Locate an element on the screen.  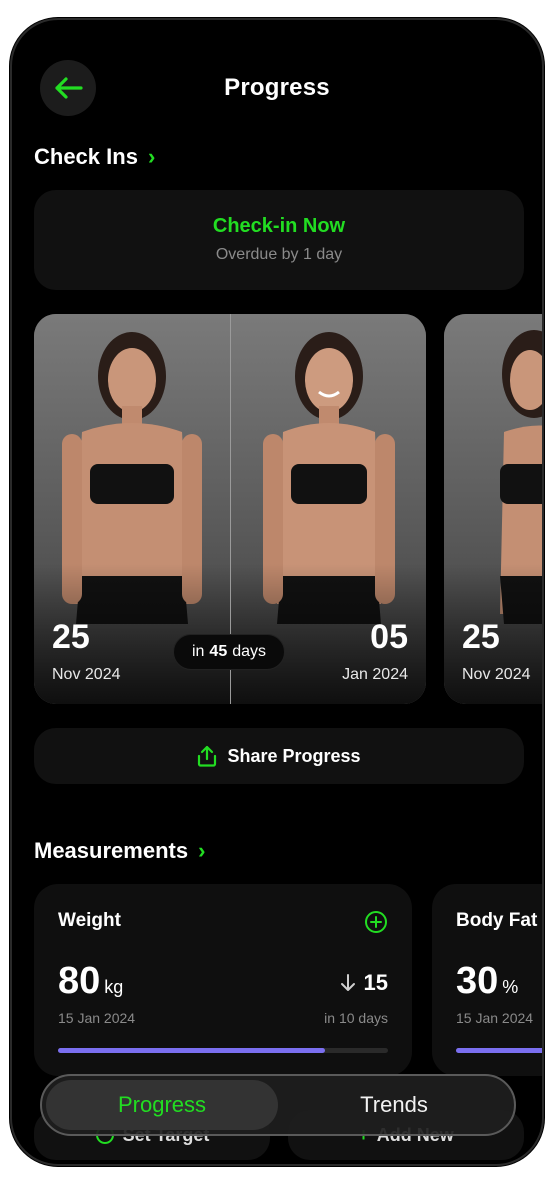
measurements-section-link: Measurements › is located at coordinates (119, 851).